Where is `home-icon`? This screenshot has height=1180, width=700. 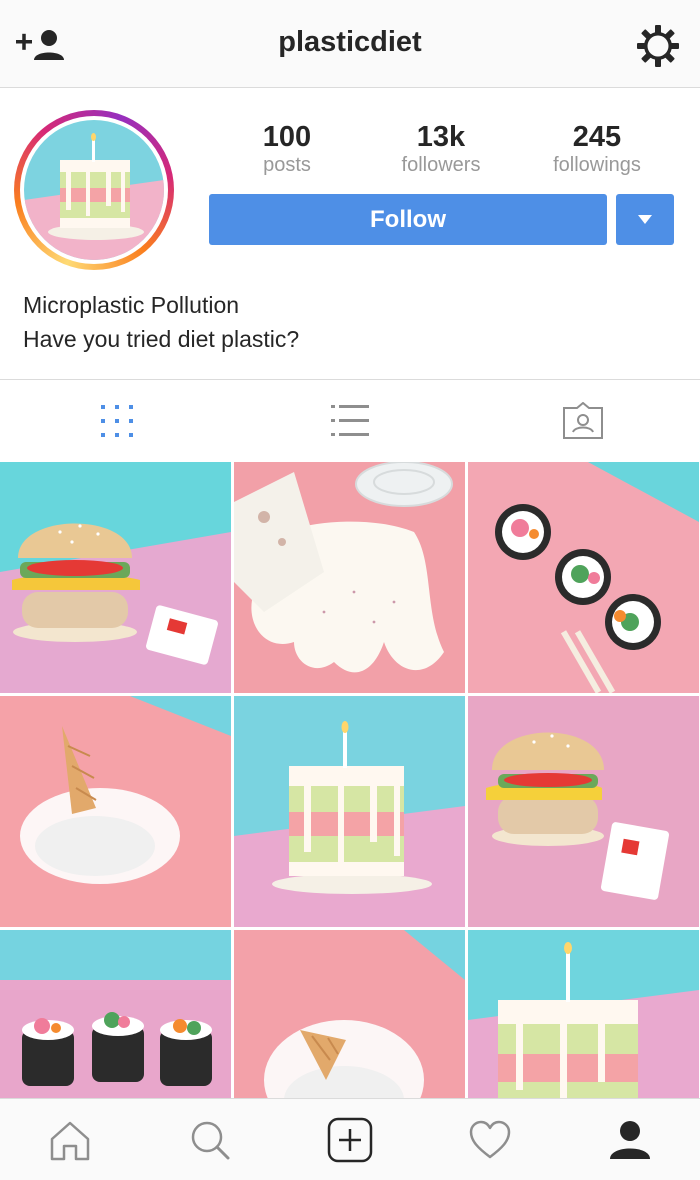 home-icon is located at coordinates (70, 1141).